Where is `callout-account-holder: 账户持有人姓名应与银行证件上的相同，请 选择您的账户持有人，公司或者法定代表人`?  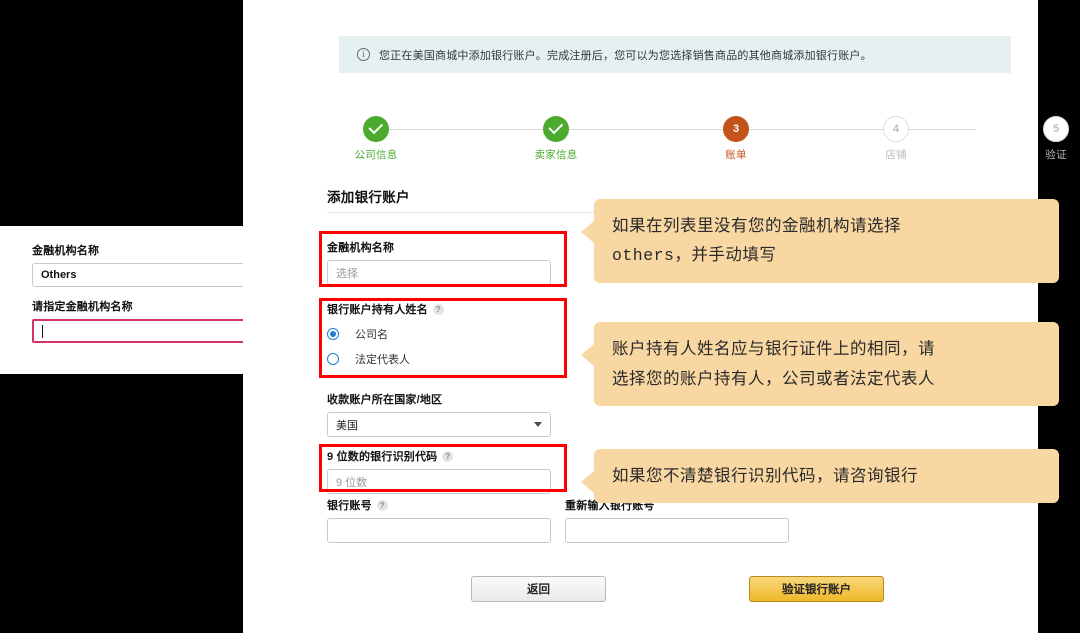
callout-account-holder: 账户持有人姓名应与银行证件上的相同，请 选择您的账户持有人，公司或者法定代表人 is located at coordinates (820, 364).